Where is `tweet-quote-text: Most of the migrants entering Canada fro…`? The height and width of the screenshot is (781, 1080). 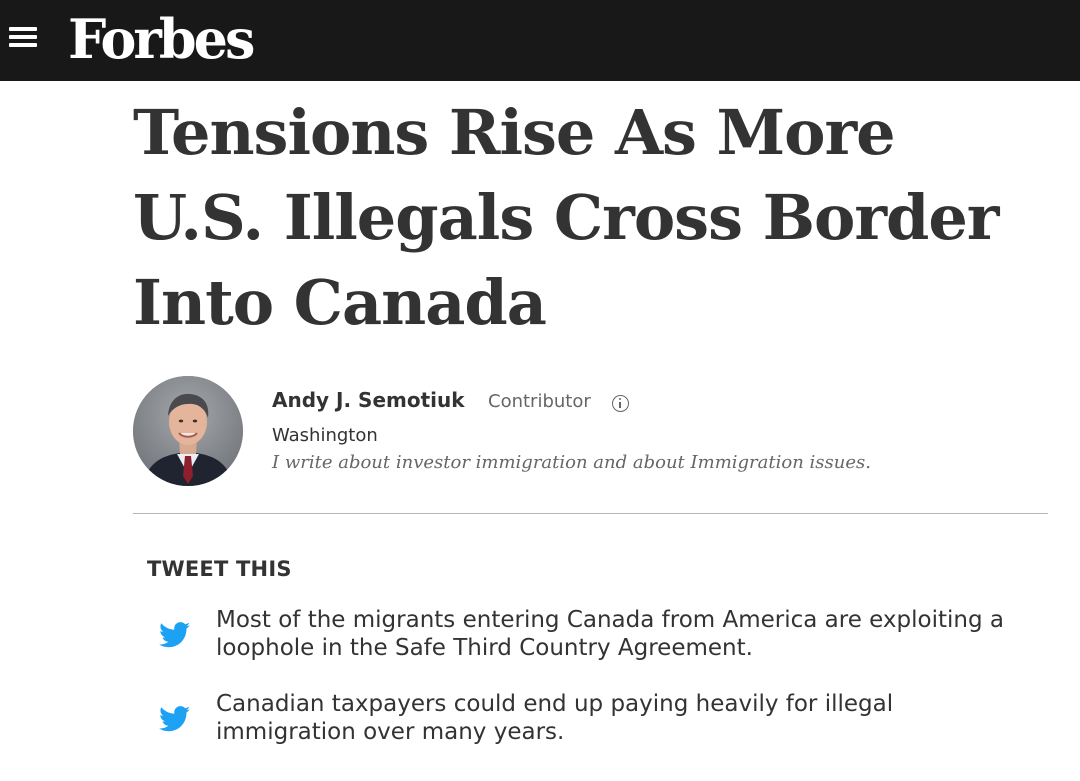
tweet-quote-text: Most of the migrants entering Canada fro… is located at coordinates (610, 634).